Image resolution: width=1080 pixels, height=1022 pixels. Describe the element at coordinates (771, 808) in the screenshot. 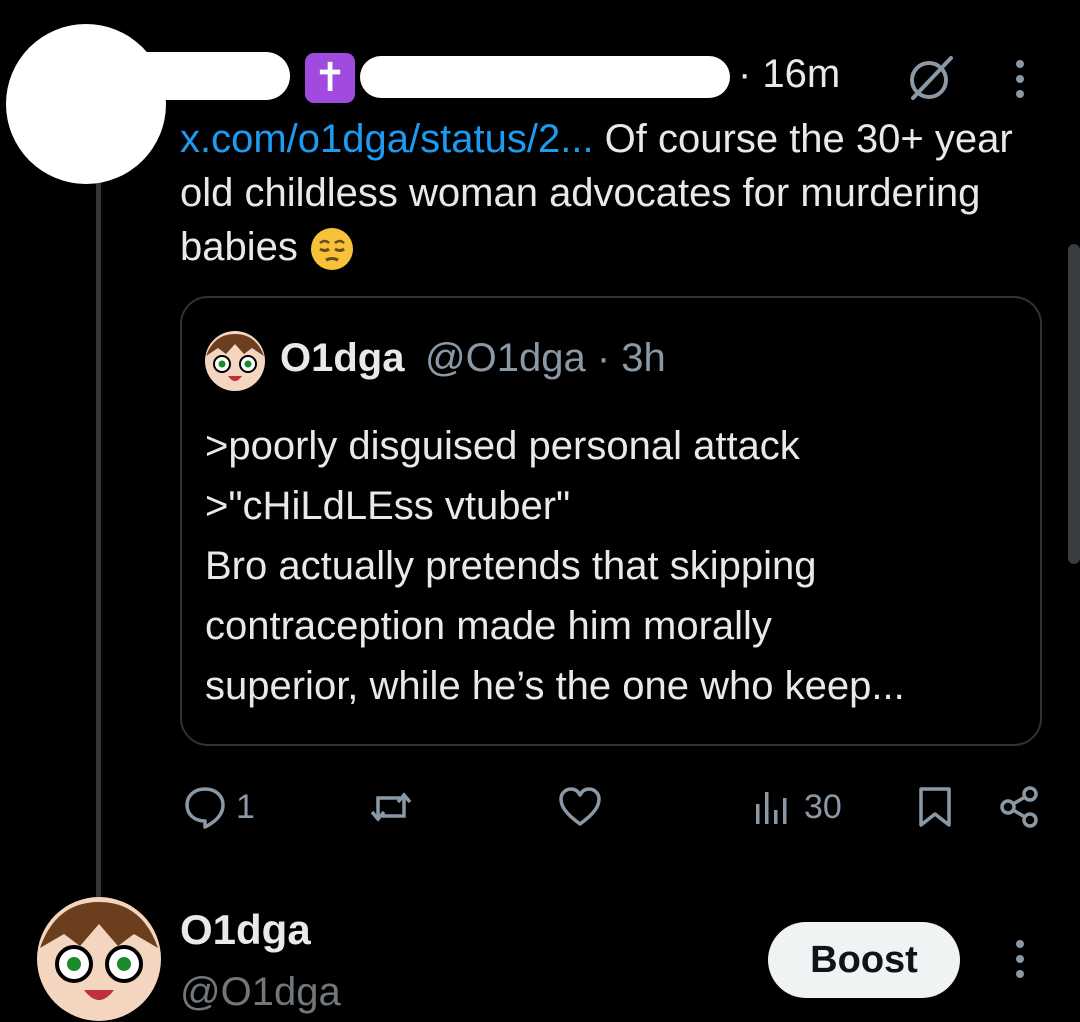

I see `views-chart-icon` at that location.